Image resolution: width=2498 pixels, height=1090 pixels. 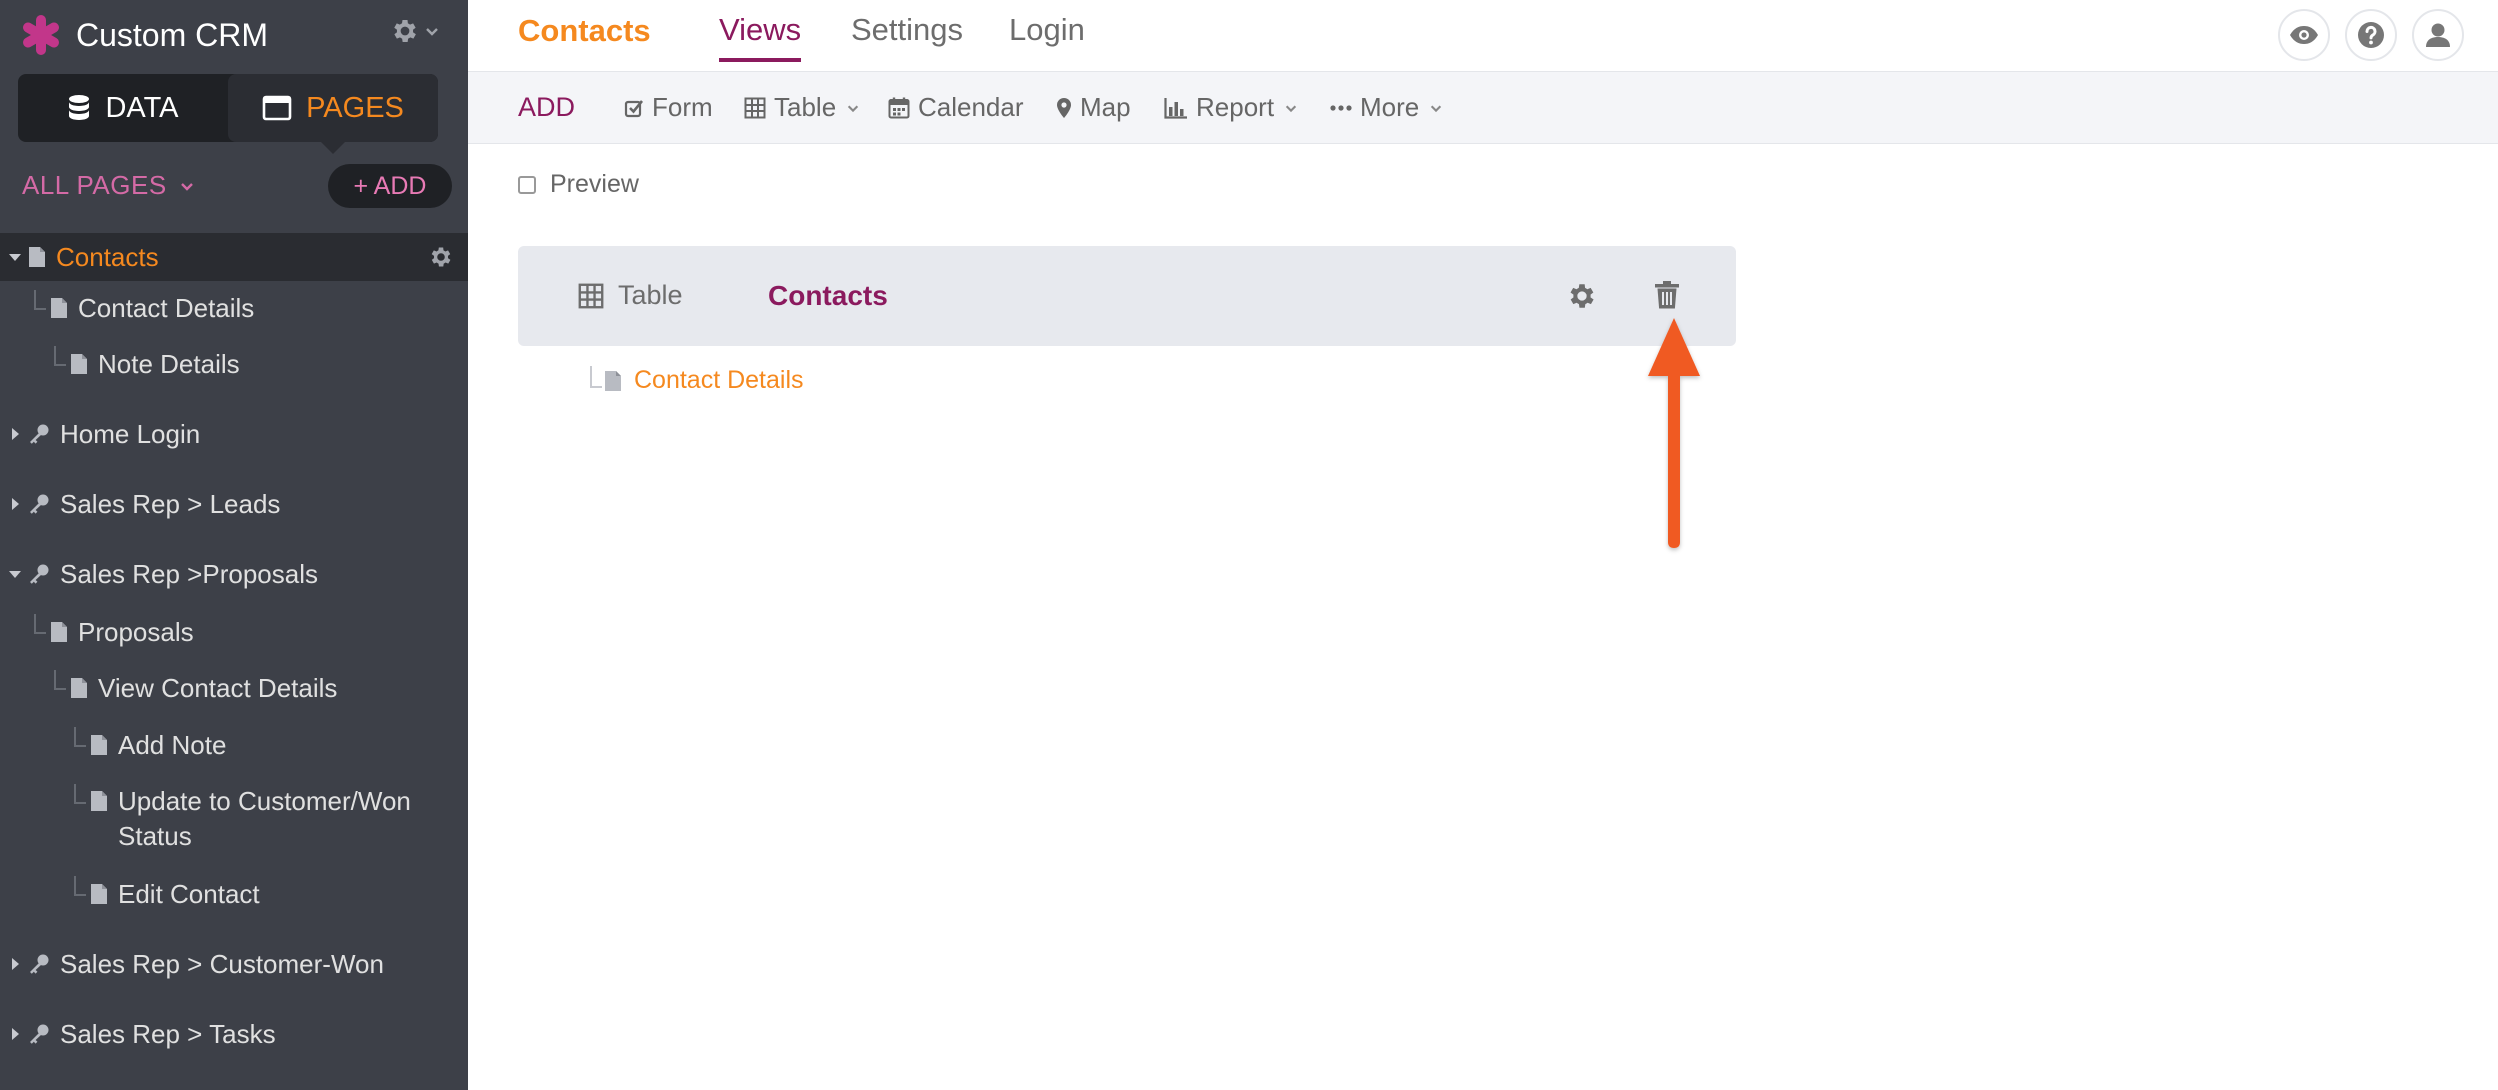 What do you see at coordinates (222, 963) in the screenshot?
I see `tree-item-label: Sales Rep > Customer-Won` at bounding box center [222, 963].